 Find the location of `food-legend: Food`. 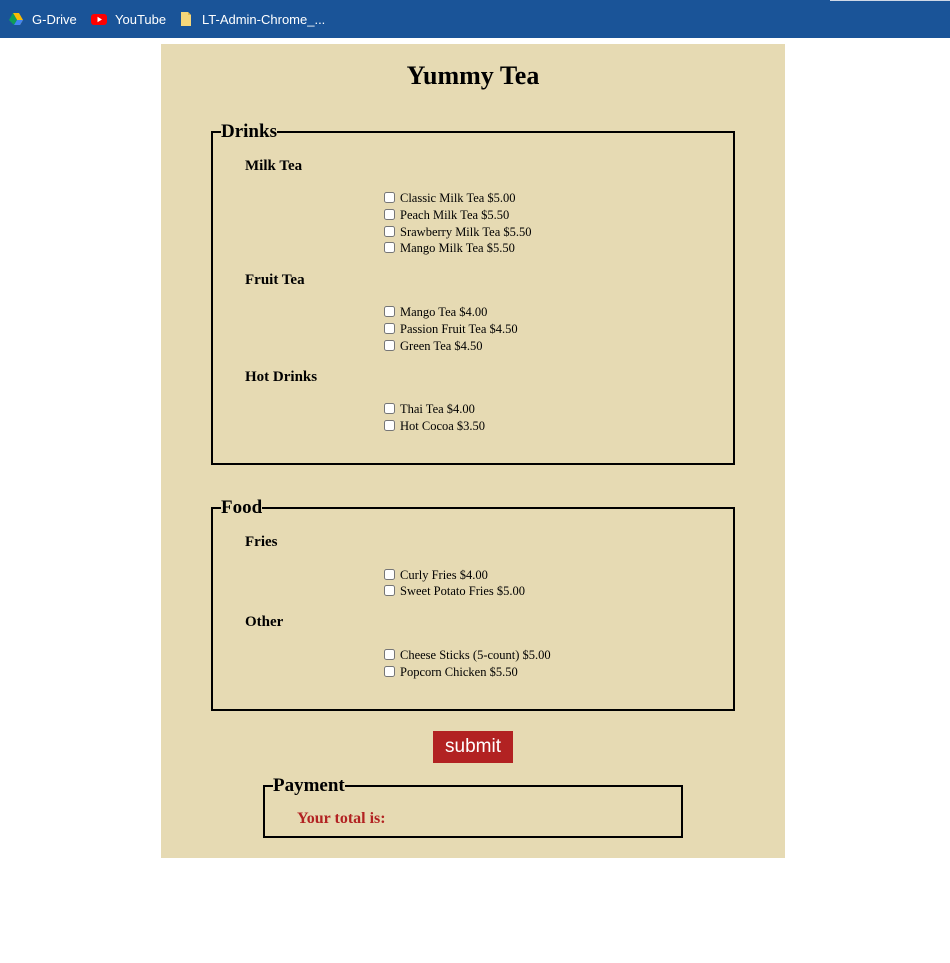

food-legend: Food is located at coordinates (242, 507).